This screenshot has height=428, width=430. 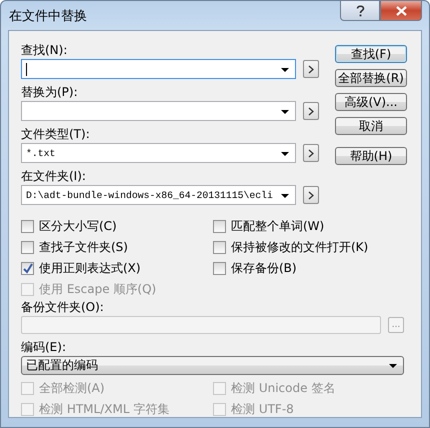 I want to click on field-label: 查找(N):, so click(x=44, y=50).